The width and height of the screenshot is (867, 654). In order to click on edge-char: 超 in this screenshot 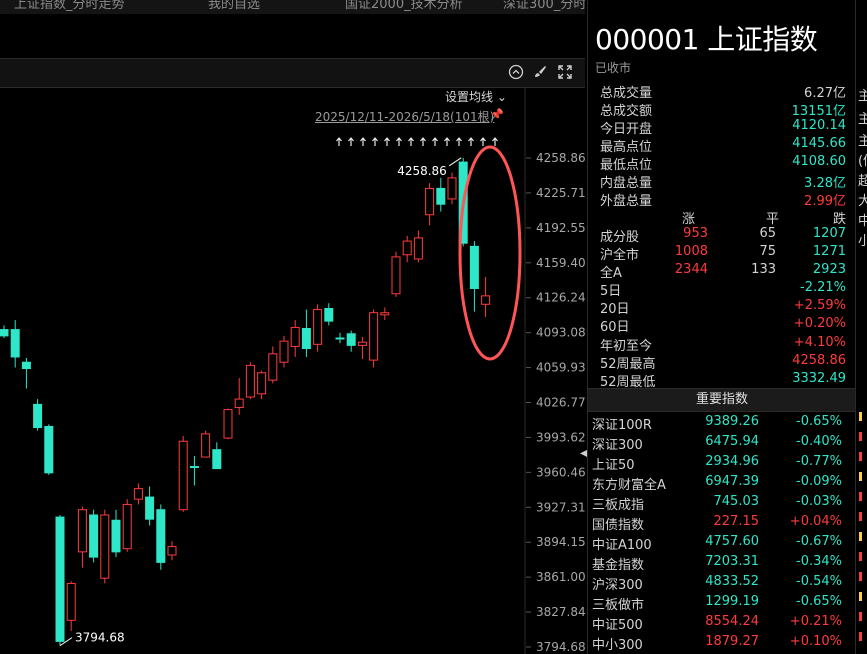, I will do `click(862, 179)`.